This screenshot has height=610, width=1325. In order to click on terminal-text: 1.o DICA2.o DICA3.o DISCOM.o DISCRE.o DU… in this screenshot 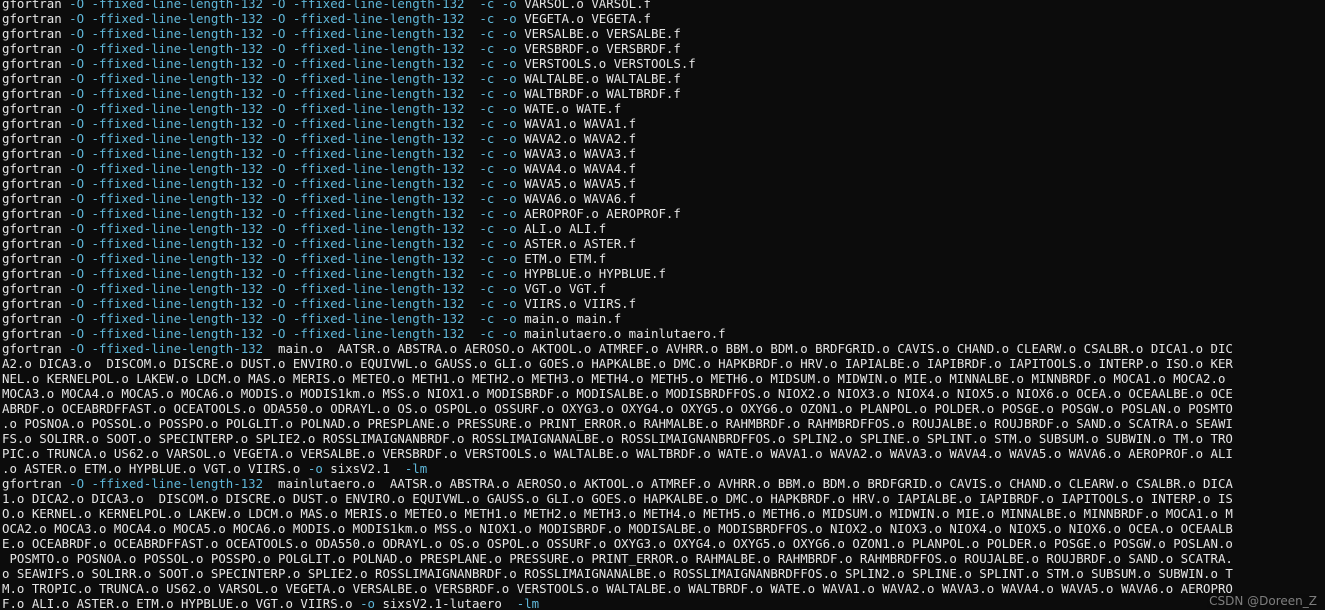, I will do `click(617, 498)`.